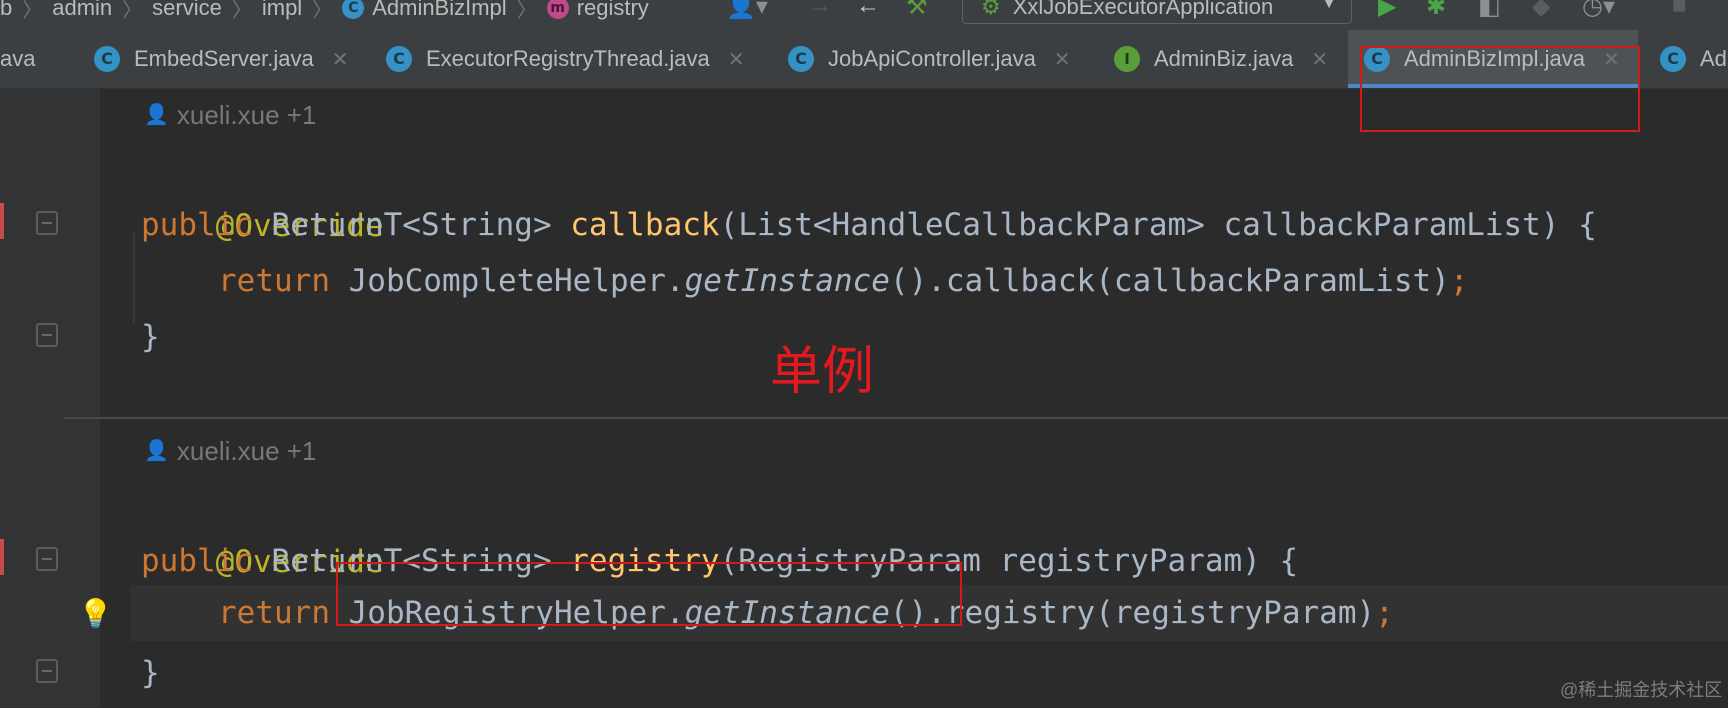 This screenshot has width=1728, height=708. I want to click on breadcrumb-item-service: service, so click(187, 10).